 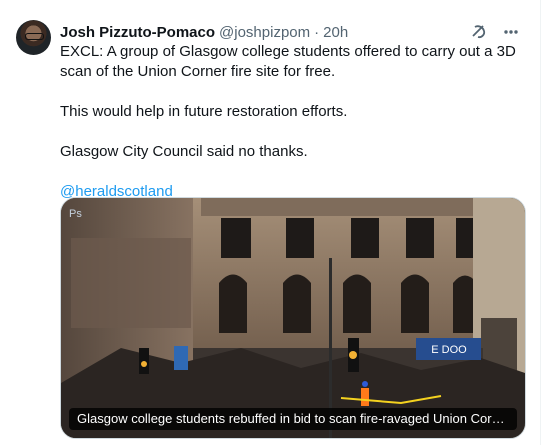 I want to click on shop-sign: E DOO, so click(x=449, y=350).